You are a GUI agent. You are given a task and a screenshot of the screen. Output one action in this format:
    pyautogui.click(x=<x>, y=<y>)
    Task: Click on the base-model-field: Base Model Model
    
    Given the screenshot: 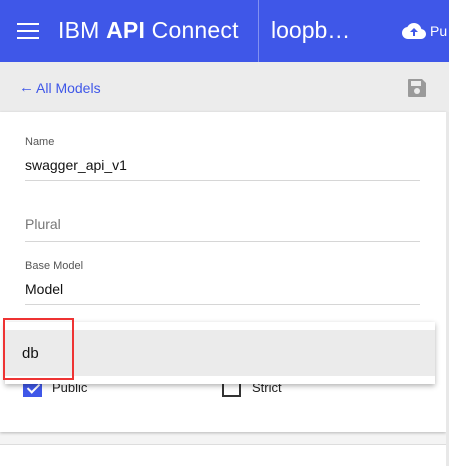 What is the action you would take?
    pyautogui.click(x=222, y=282)
    